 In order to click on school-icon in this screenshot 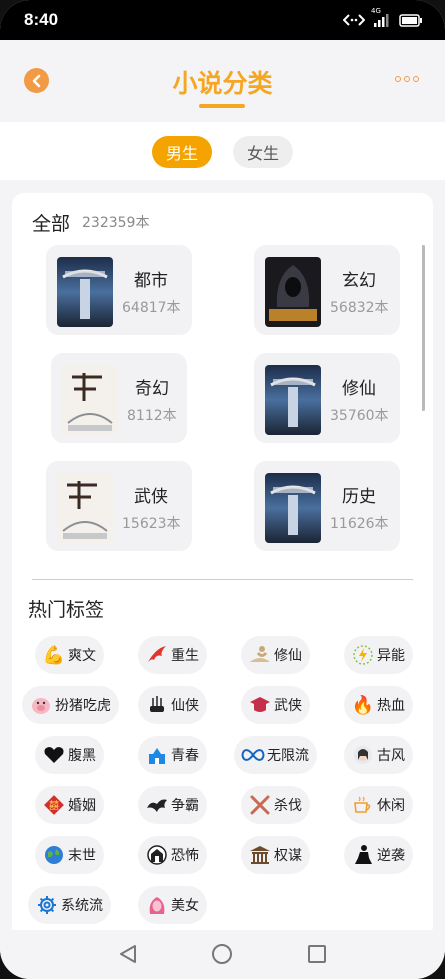, I will do `click(157, 755)`.